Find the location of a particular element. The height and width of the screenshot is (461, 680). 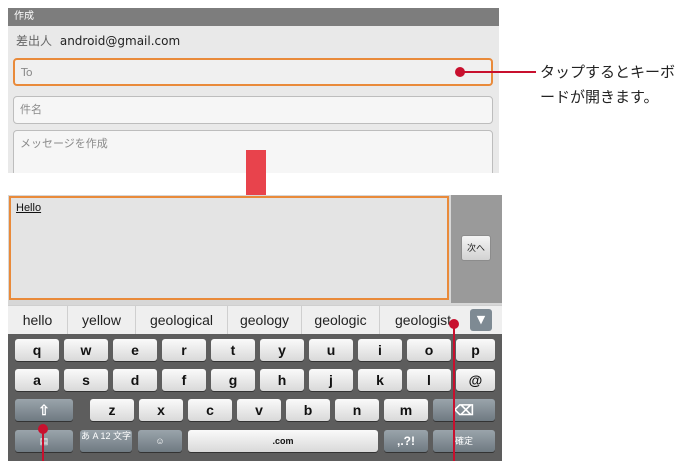

enter-key: 確定 is located at coordinates (464, 441).